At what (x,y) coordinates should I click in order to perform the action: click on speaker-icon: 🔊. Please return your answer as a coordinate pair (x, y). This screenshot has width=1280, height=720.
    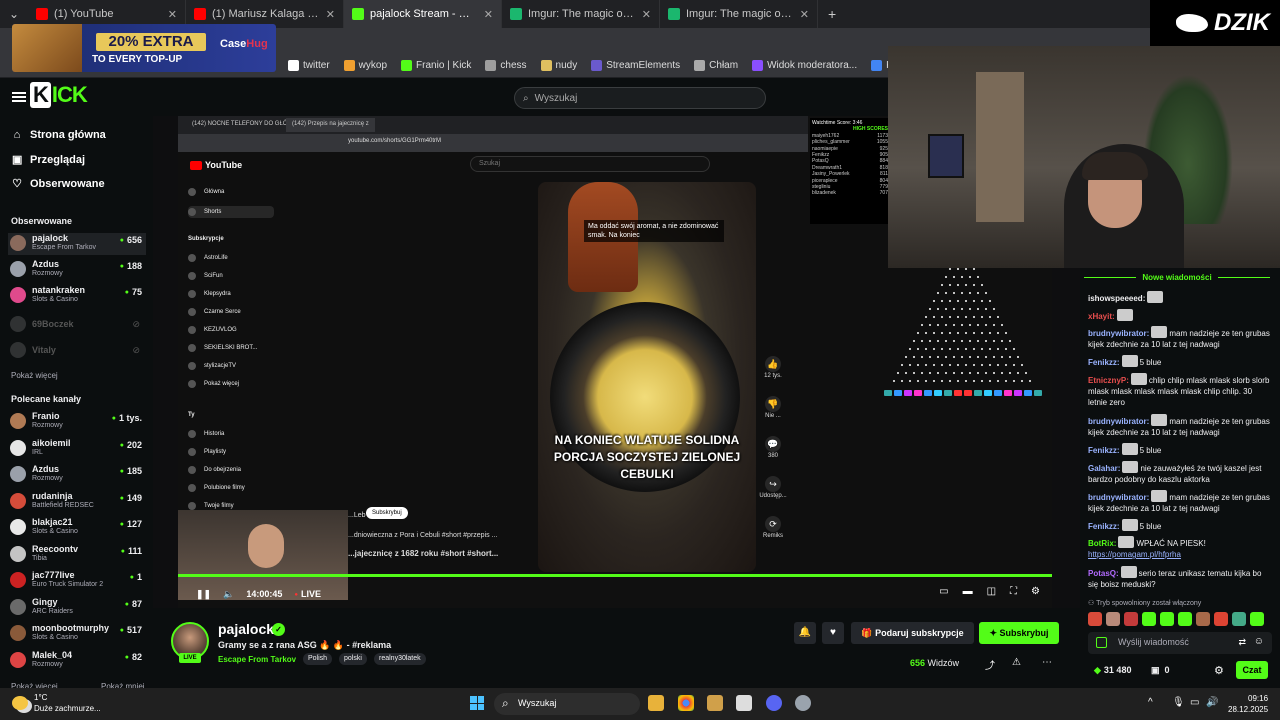
    Looking at the image, I should click on (1212, 702).